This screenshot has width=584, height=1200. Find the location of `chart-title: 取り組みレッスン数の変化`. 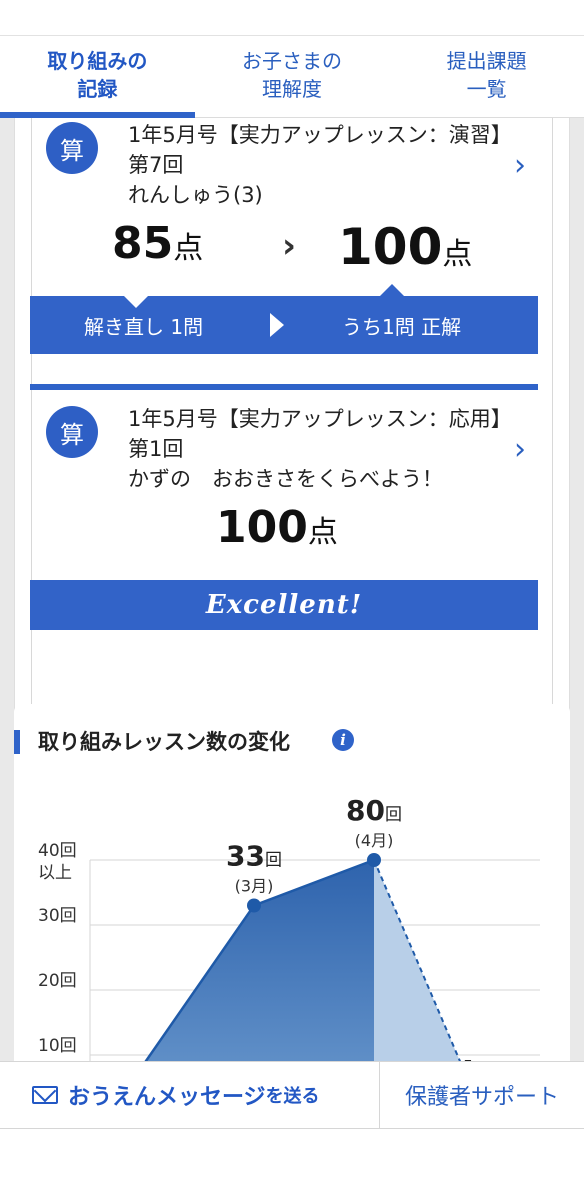

chart-title: 取り組みレッスン数の変化 is located at coordinates (164, 742).